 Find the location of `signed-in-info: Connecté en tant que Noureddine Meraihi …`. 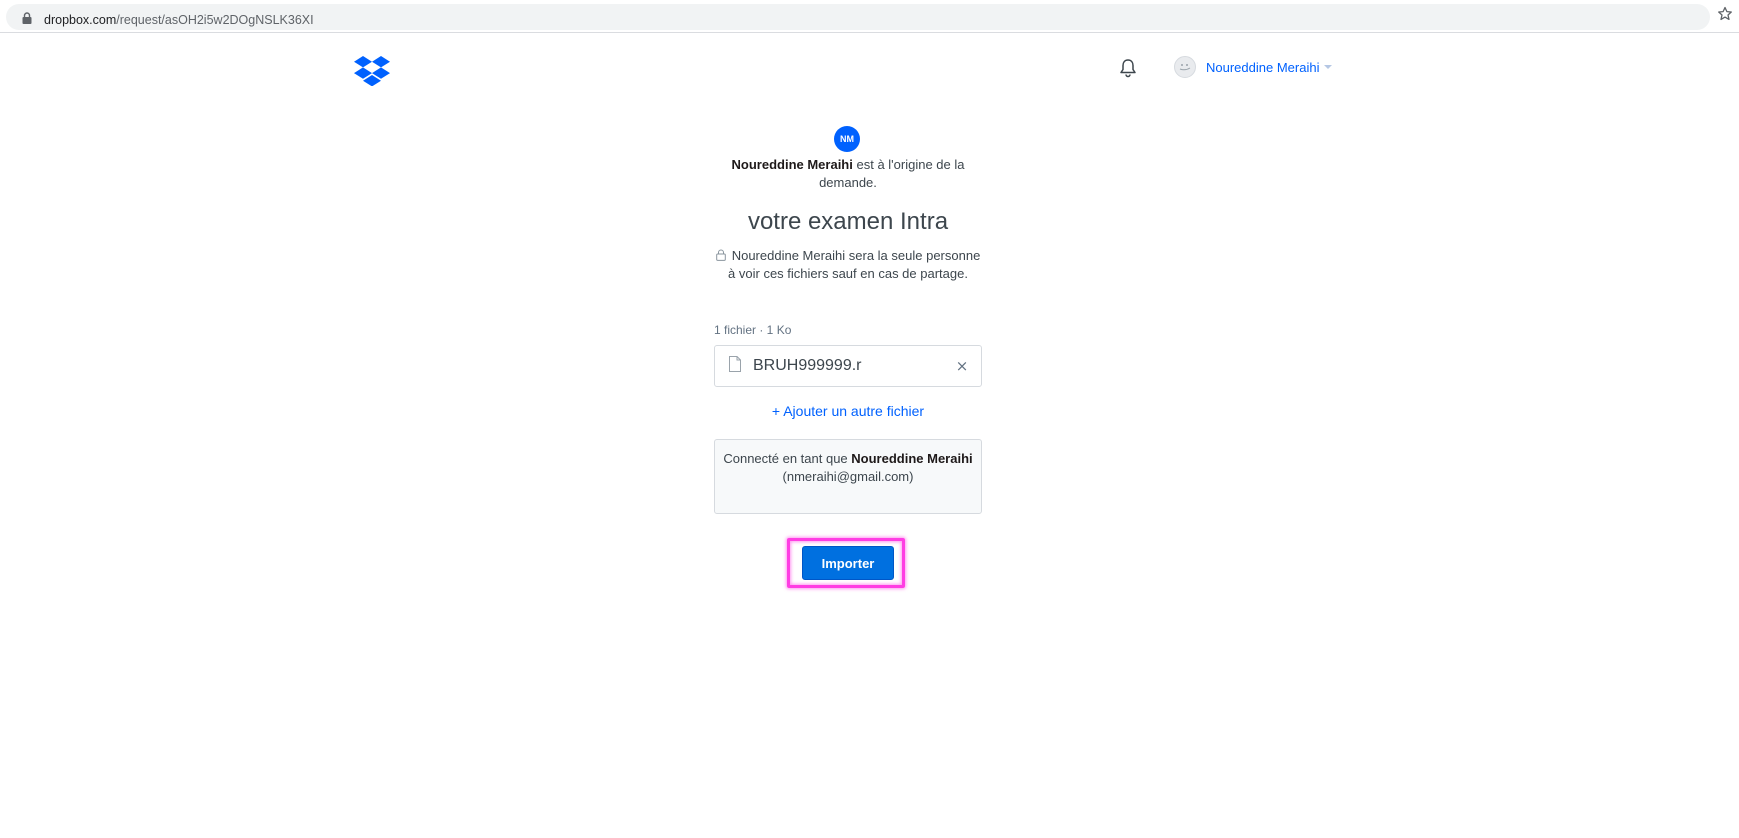

signed-in-info: Connecté en tant que Noureddine Meraihi … is located at coordinates (848, 476).